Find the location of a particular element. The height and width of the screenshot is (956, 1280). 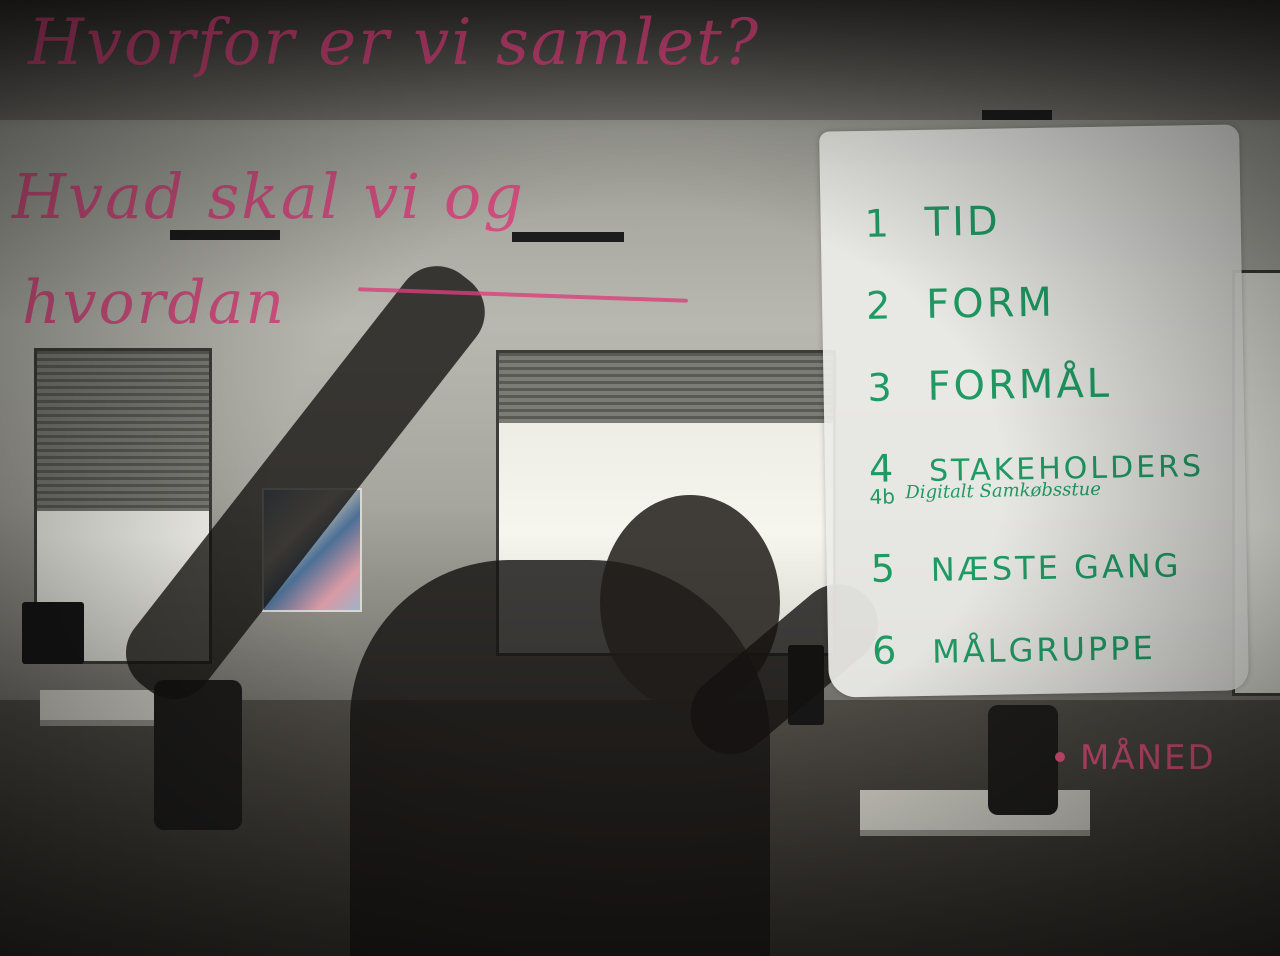

agenda-item: 4 STAKEHOLDERS 4b Digitalt Samkøbsstue is located at coordinates (1037, 494).